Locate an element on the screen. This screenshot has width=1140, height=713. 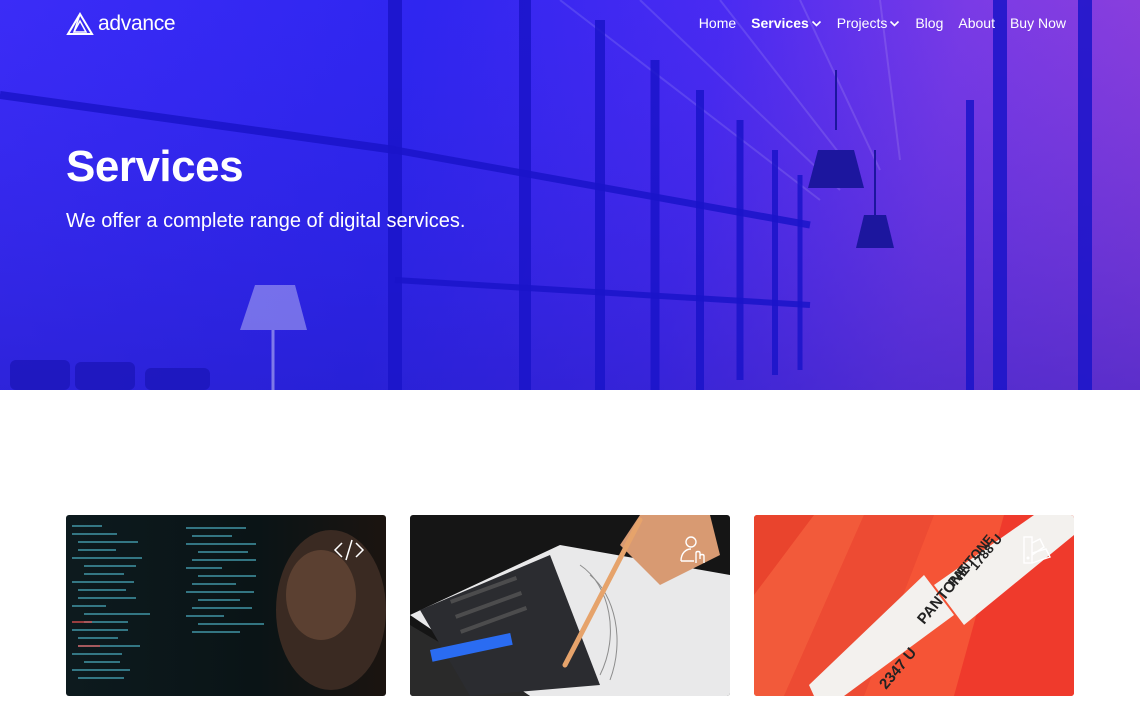
nav-item-label: Home is located at coordinates (717, 23).